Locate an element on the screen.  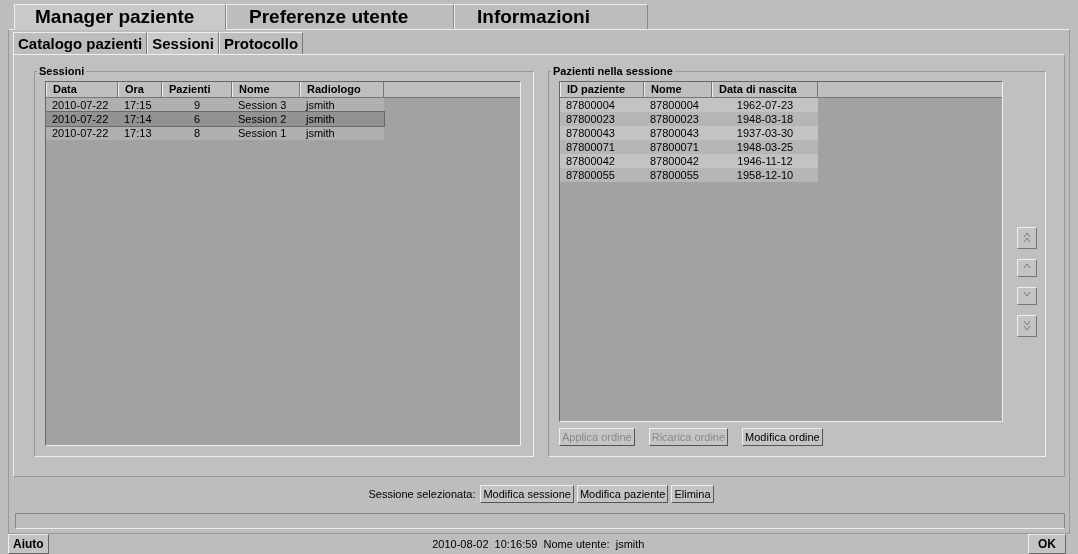
help-button: Aiuto is located at coordinates (28, 544).